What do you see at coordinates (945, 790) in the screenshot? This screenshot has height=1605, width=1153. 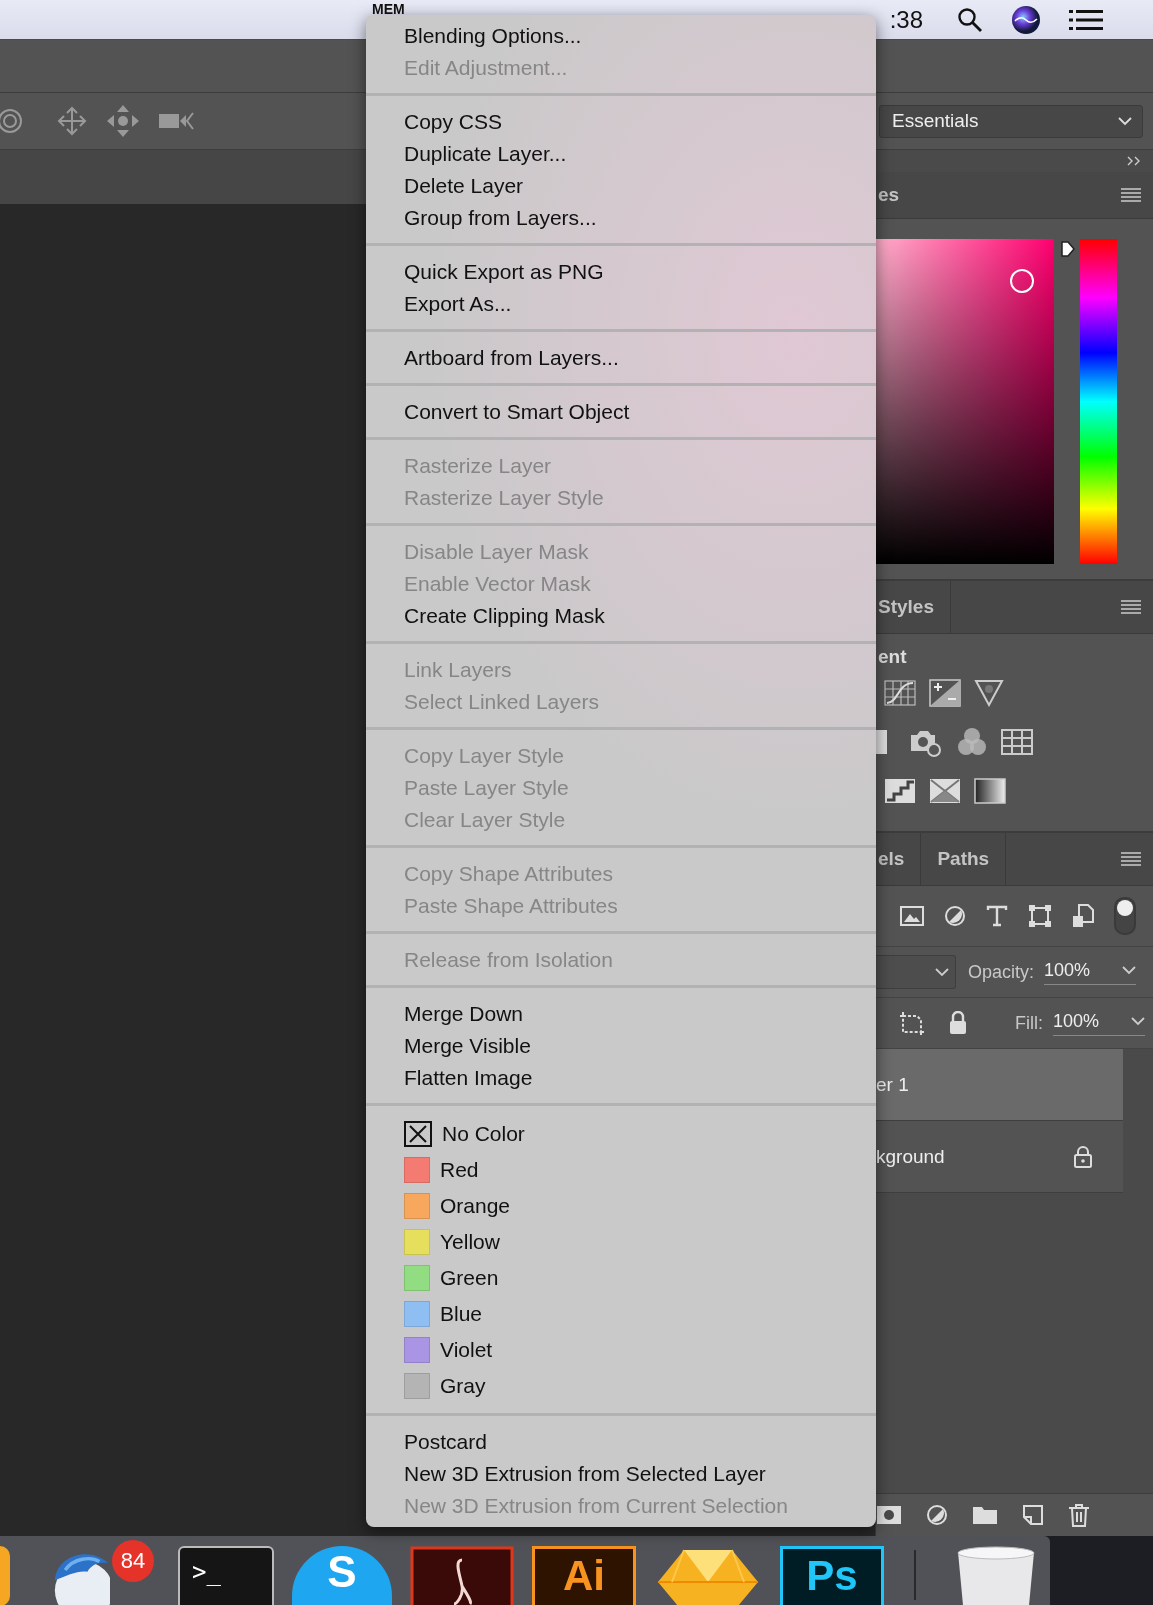 I see `threshold-icon` at bounding box center [945, 790].